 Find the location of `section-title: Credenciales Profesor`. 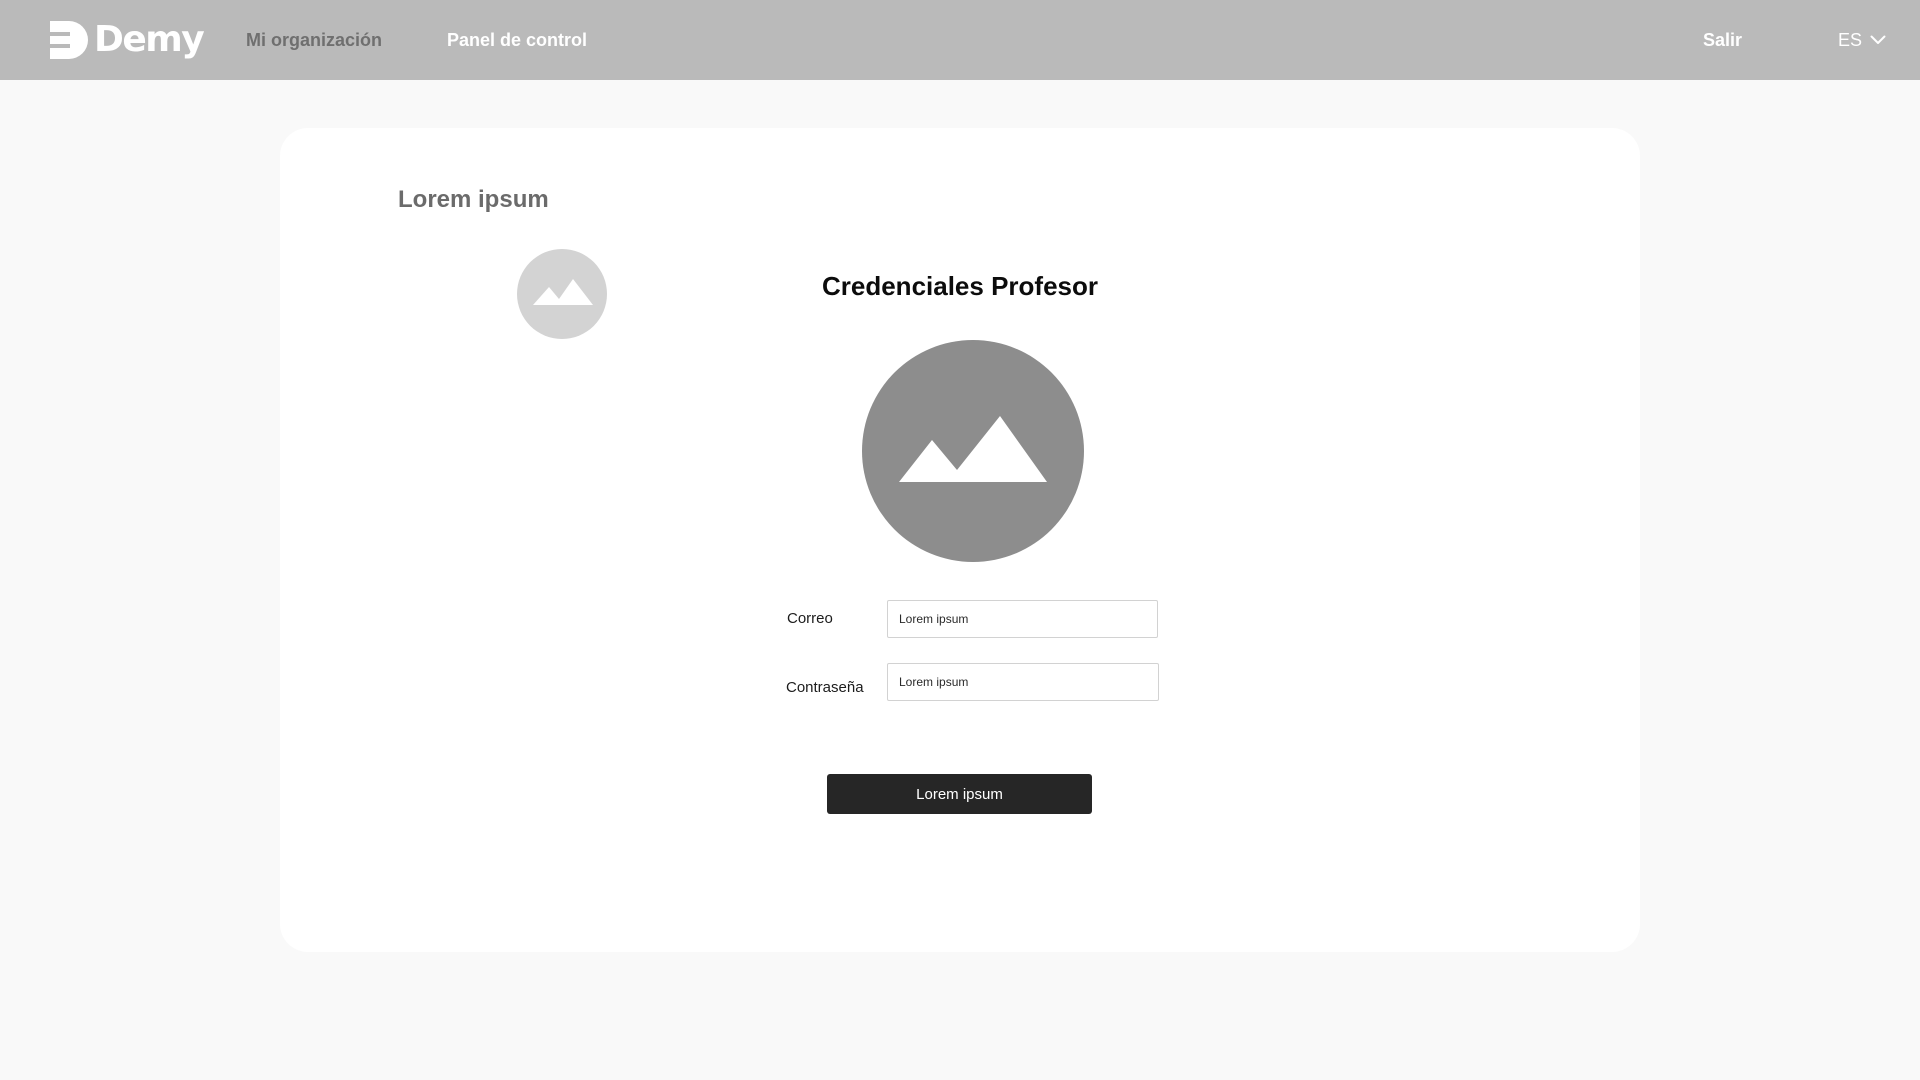

section-title: Credenciales Profesor is located at coordinates (959, 286).